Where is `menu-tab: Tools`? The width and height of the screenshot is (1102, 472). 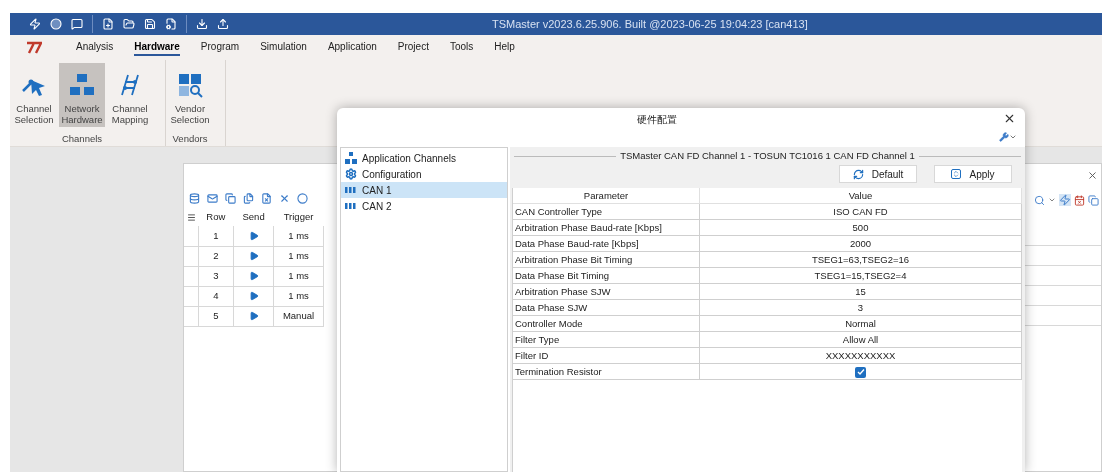
menu-tab: Tools is located at coordinates (461, 47).